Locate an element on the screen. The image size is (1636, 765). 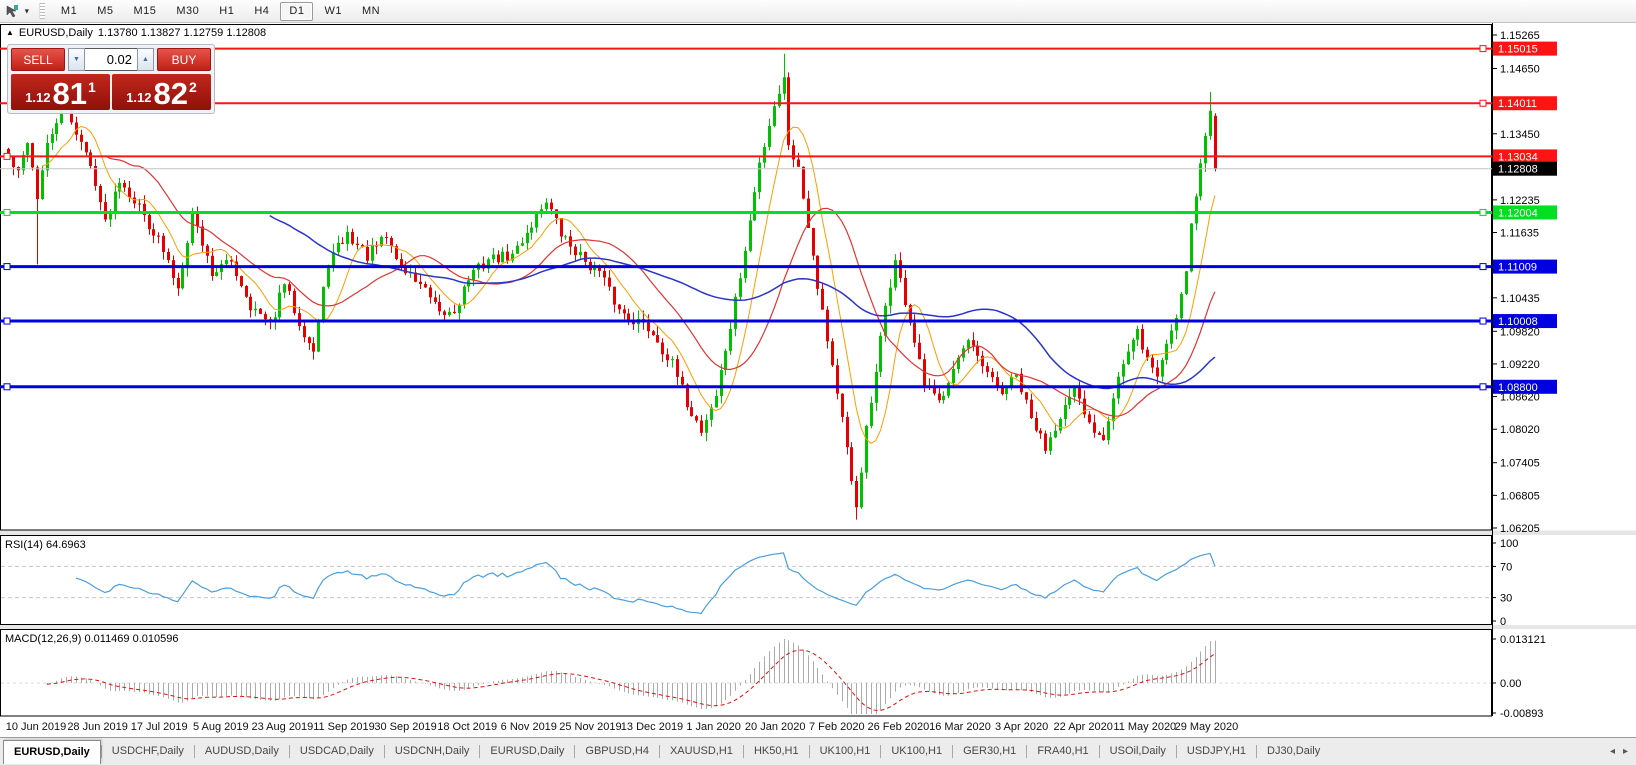
buy-price-main: 82 is located at coordinates (170, 93).